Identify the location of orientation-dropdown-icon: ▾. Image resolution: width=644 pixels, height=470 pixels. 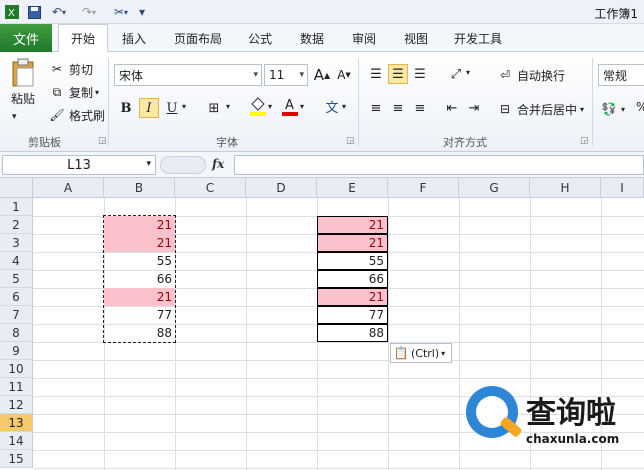
(468, 72).